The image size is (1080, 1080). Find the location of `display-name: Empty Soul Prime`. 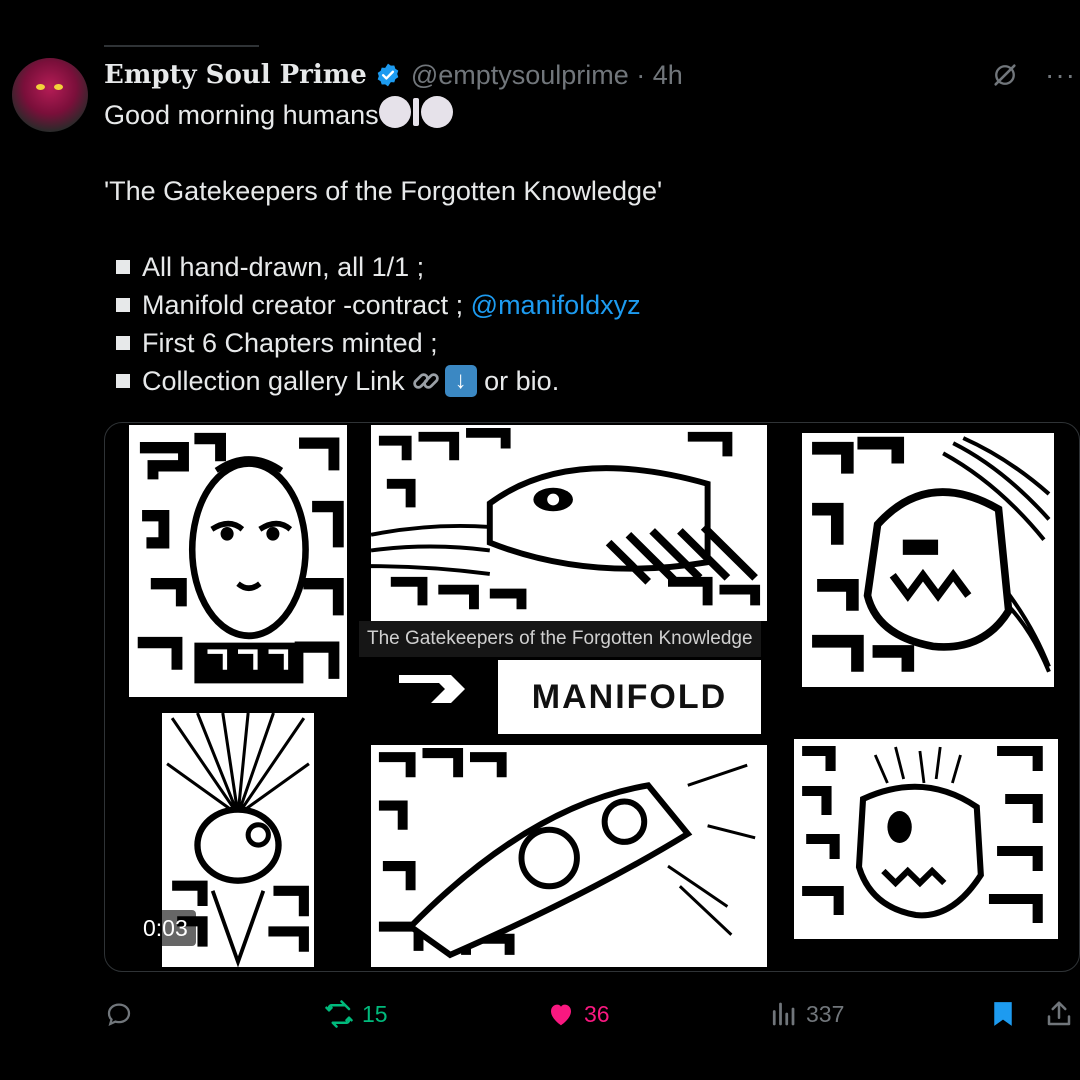

display-name: Empty Soul Prime is located at coordinates (235, 75).